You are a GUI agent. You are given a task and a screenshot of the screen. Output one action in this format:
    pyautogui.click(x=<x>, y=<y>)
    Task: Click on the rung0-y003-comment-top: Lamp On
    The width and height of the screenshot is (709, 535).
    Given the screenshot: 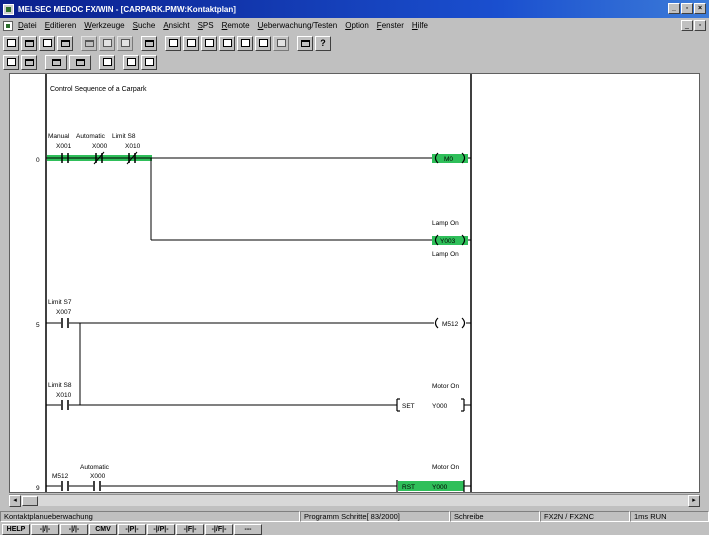 What is the action you would take?
    pyautogui.click(x=445, y=223)
    